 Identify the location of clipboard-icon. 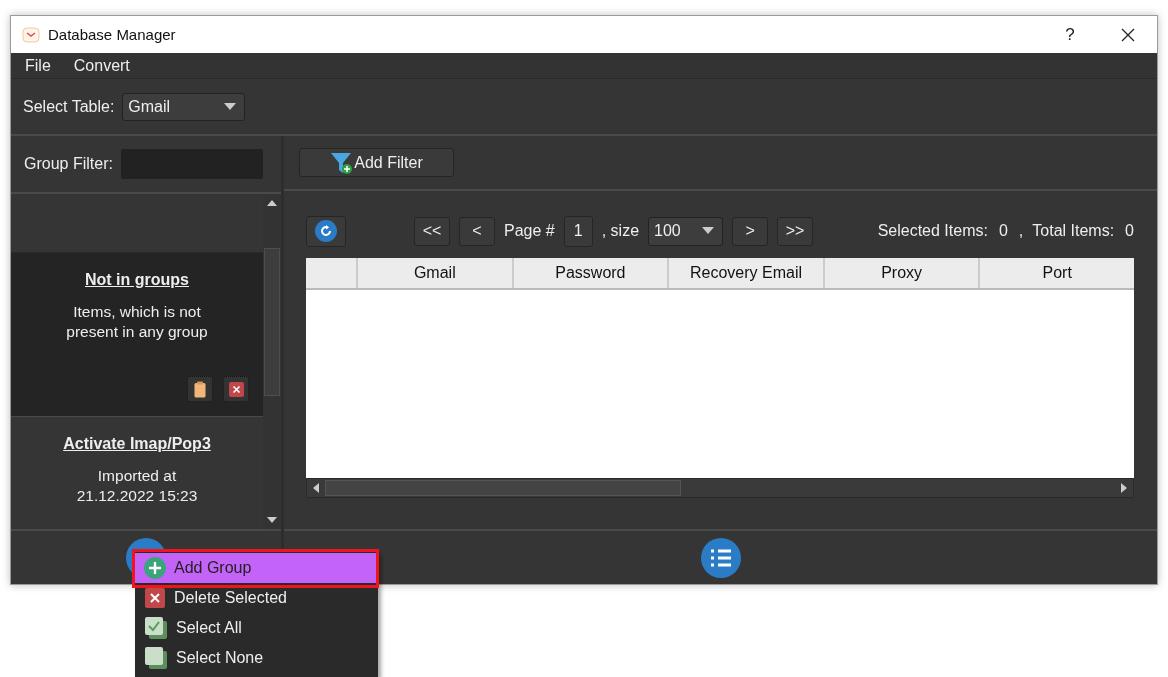
(200, 389).